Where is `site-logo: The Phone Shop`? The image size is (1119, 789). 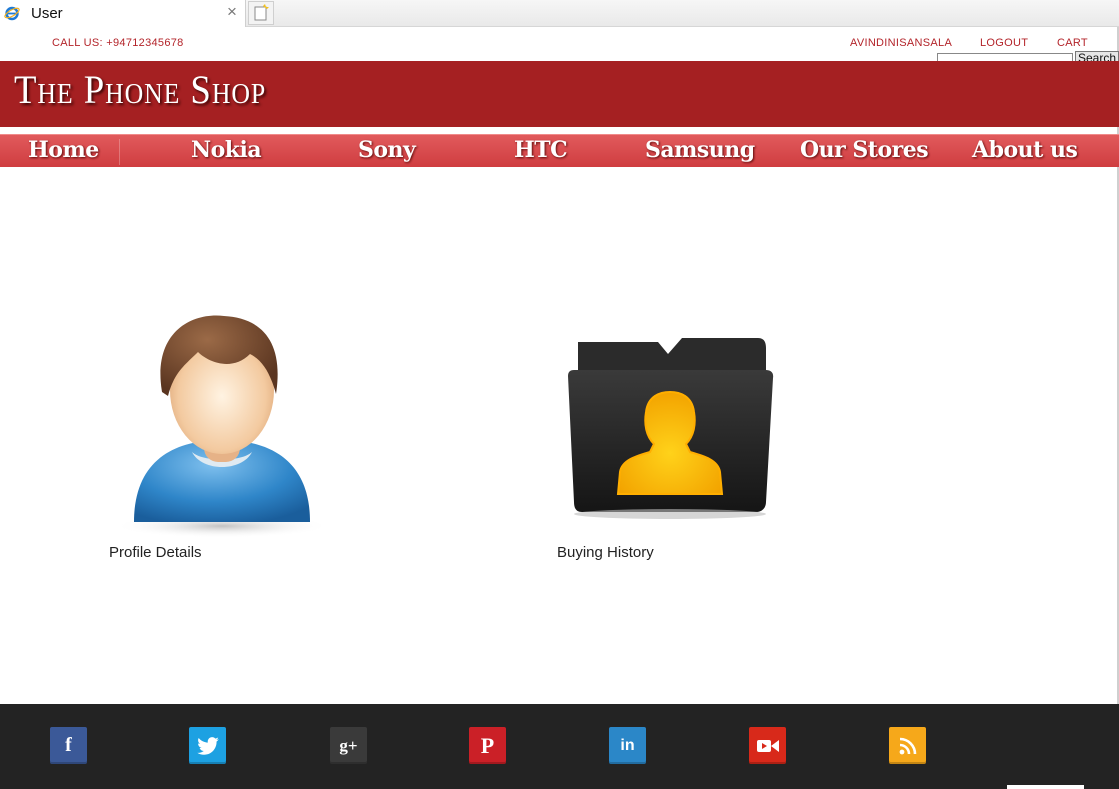 site-logo: The Phone Shop is located at coordinates (140, 89).